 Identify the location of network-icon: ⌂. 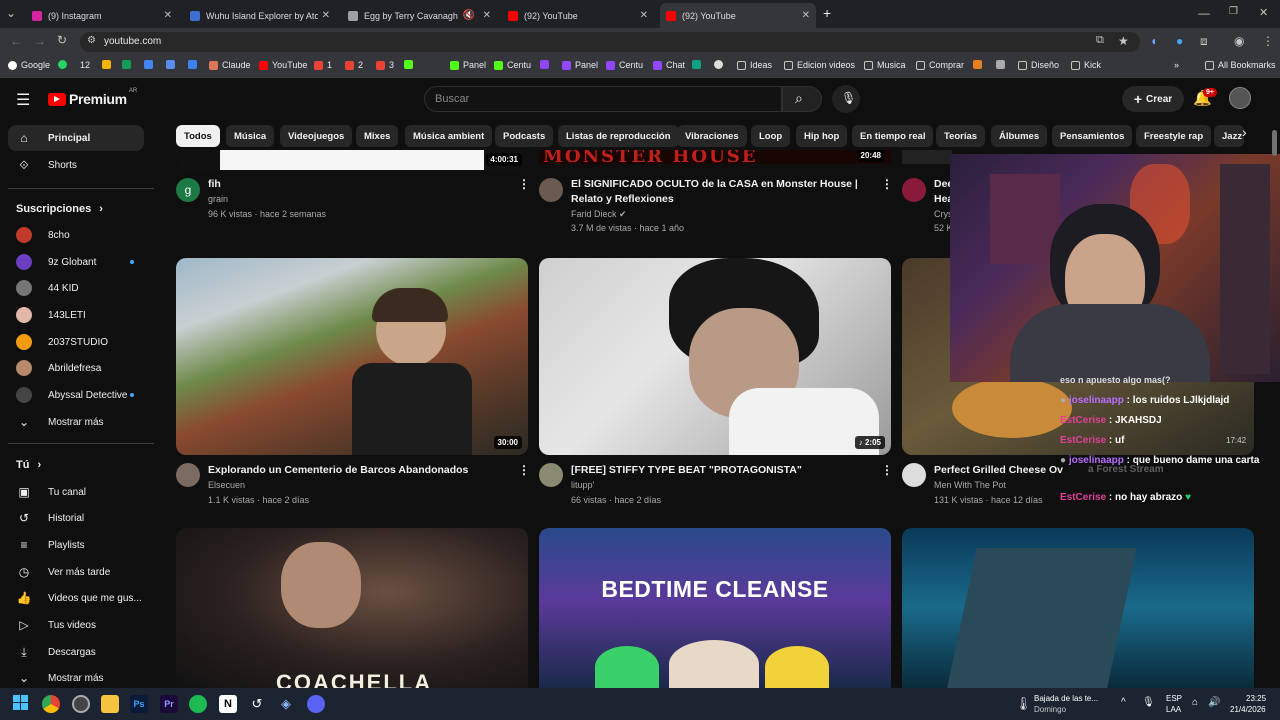
(1195, 702).